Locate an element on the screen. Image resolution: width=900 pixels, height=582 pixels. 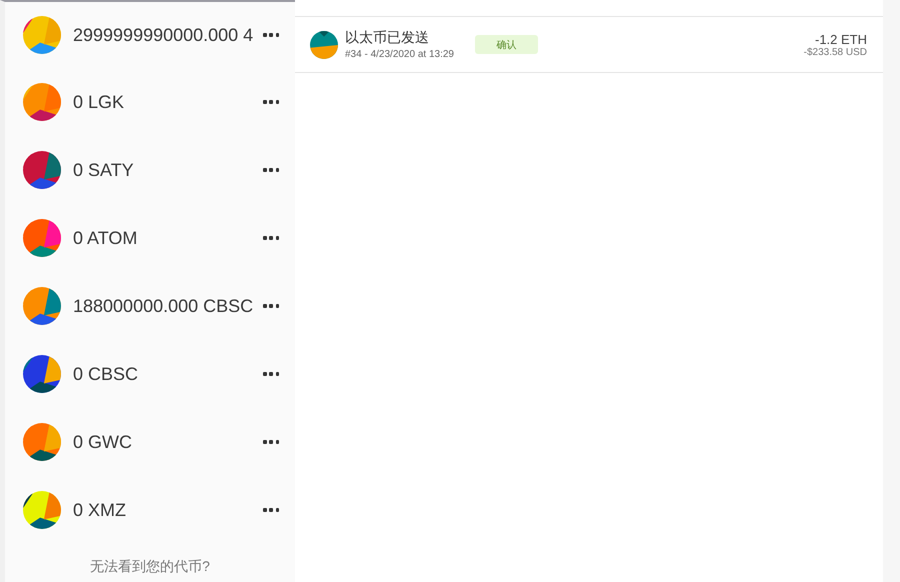
transaction-date: #34 - 4/23/2020 at 13:29 is located at coordinates (400, 54).